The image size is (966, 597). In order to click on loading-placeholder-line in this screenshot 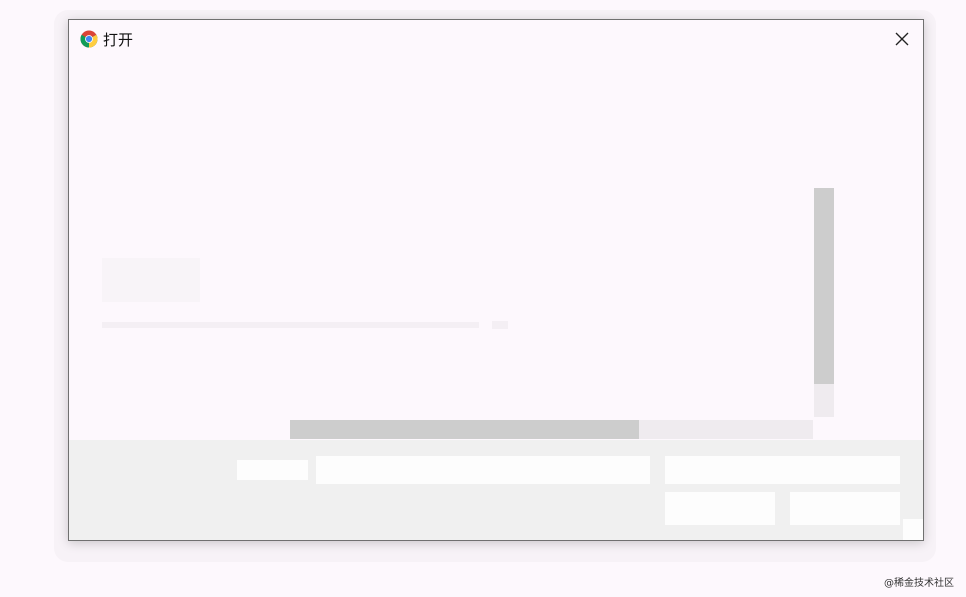, I will do `click(290, 325)`.